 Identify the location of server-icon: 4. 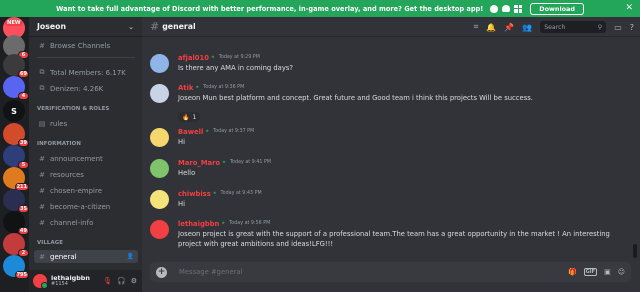
(16, 88).